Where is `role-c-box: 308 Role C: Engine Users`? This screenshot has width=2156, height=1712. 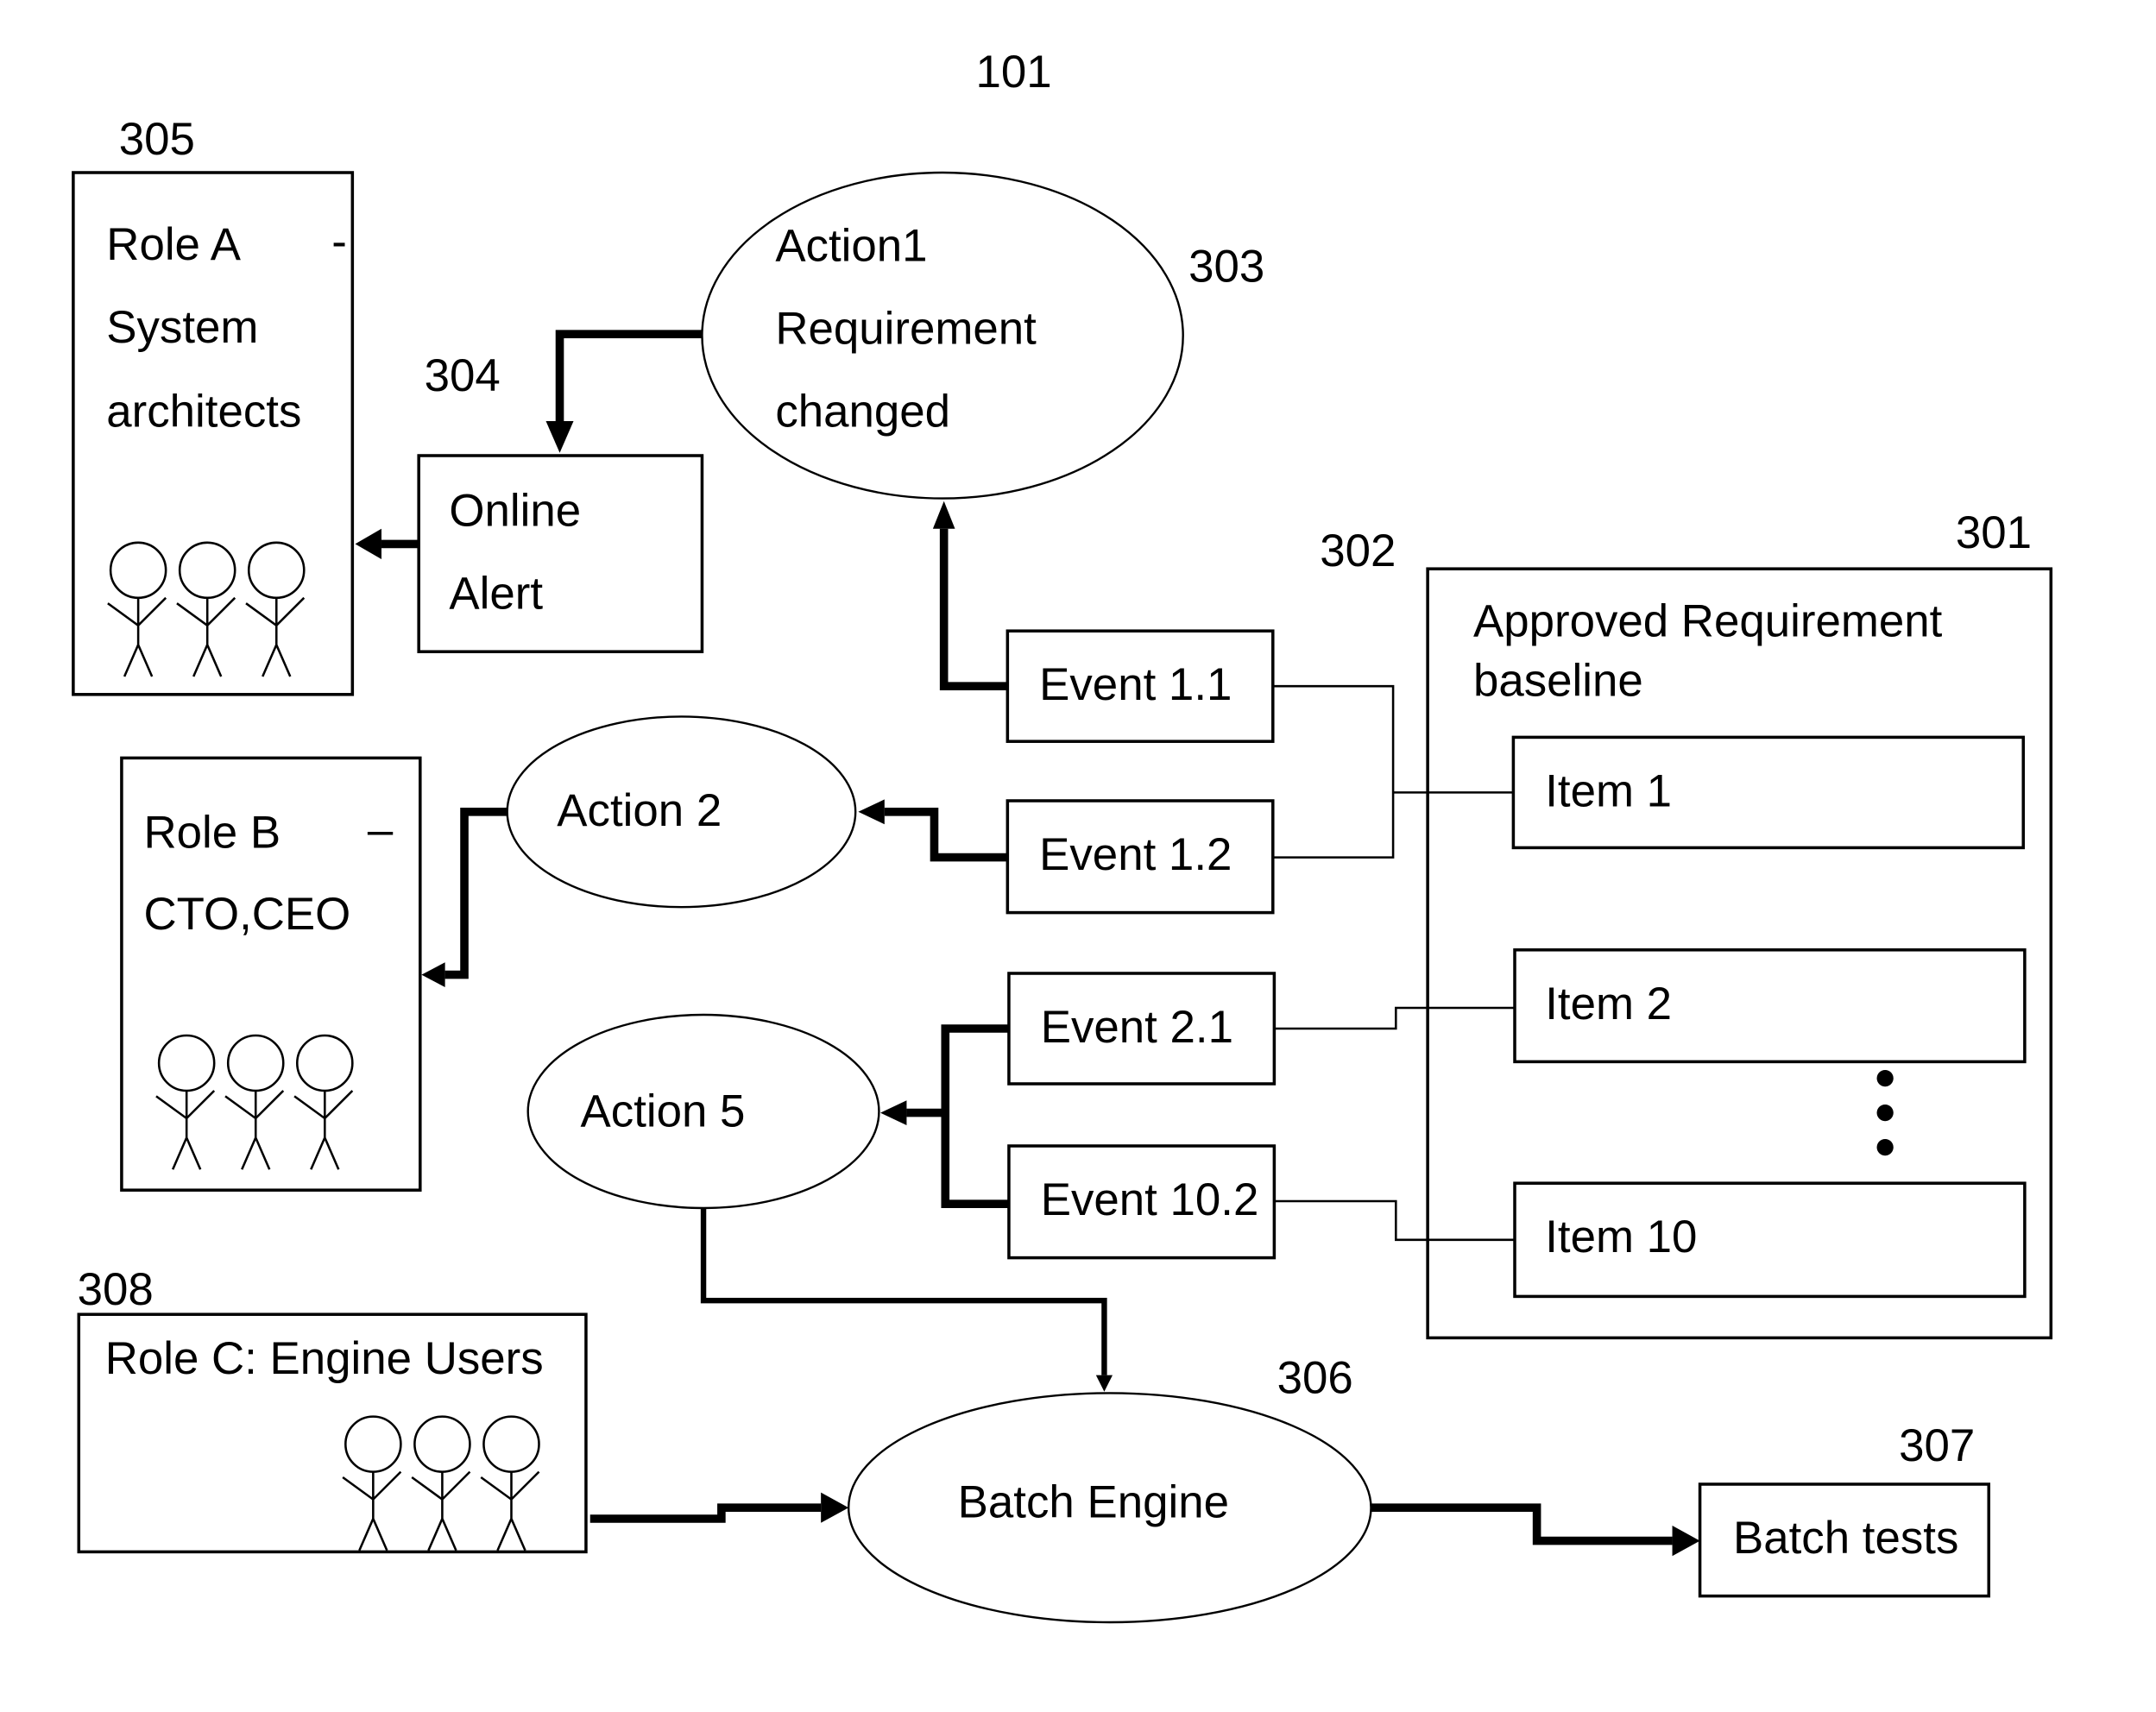 role-c-box: 308 Role C: Engine Users is located at coordinates (333, 1409).